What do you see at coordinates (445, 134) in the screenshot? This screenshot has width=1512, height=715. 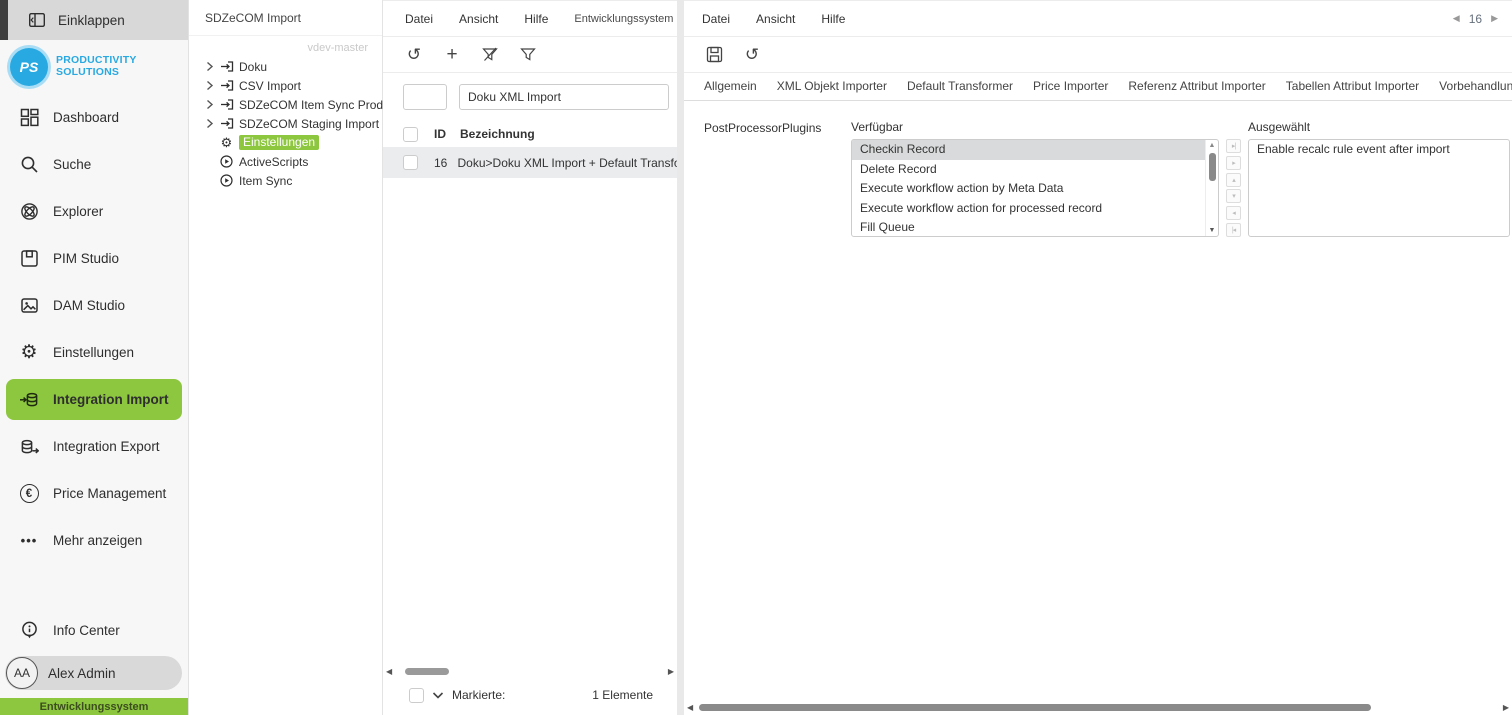 I see `column-header-id: ID` at bounding box center [445, 134].